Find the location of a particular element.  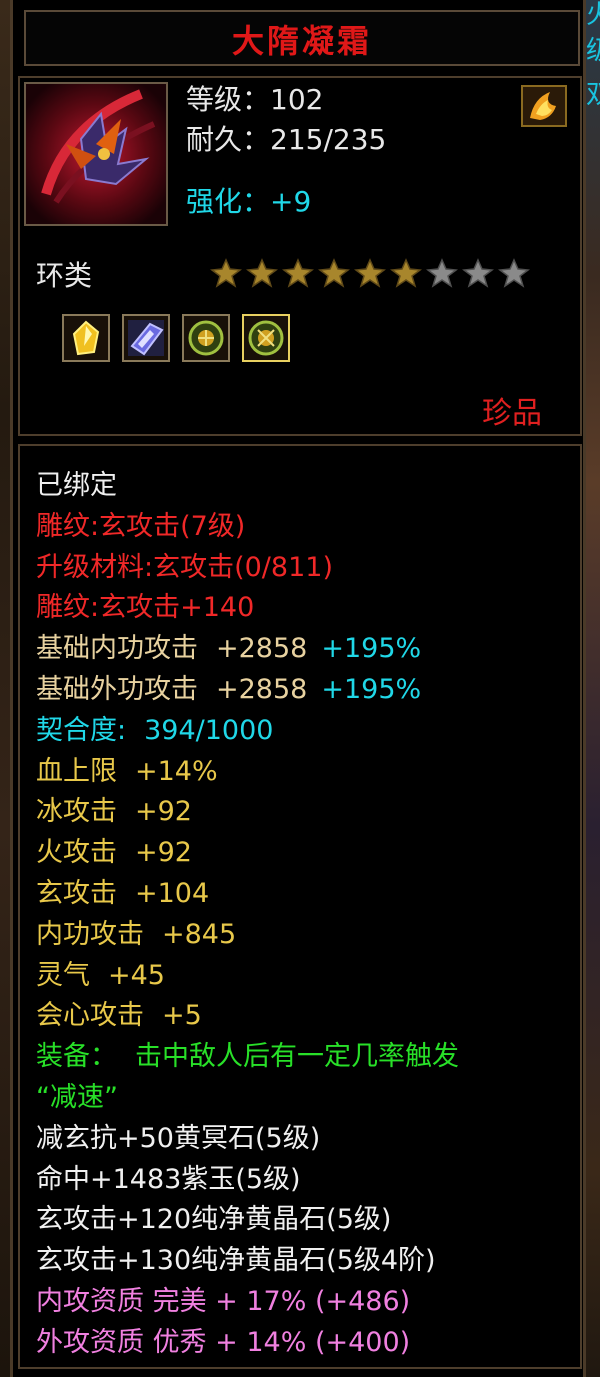

outer-quality: 外攻资质 优秀 + 14% (+400) is located at coordinates (223, 1342).